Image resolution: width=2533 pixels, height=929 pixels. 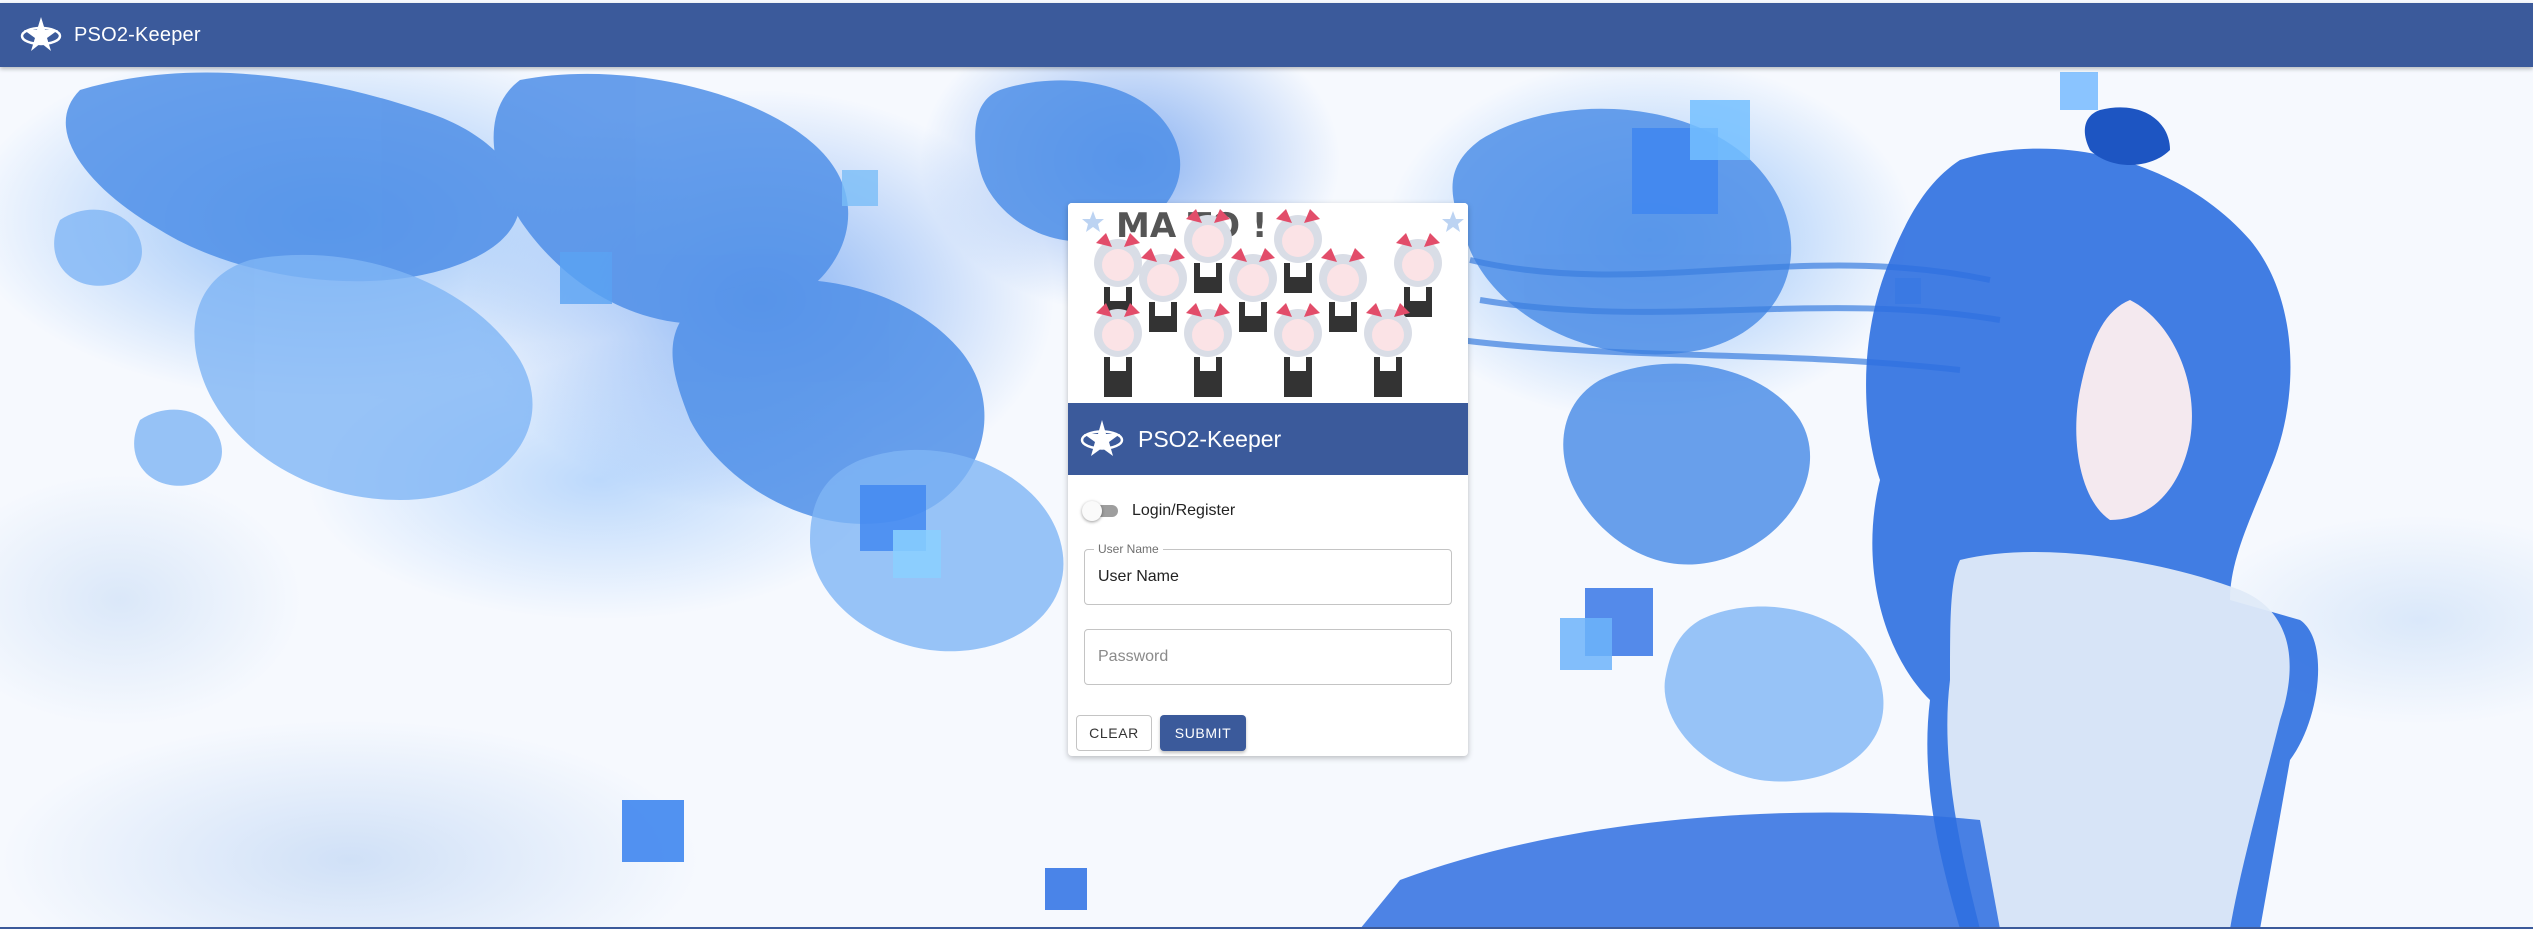 I want to click on login-register-label: Login/Register, so click(x=1184, y=510).